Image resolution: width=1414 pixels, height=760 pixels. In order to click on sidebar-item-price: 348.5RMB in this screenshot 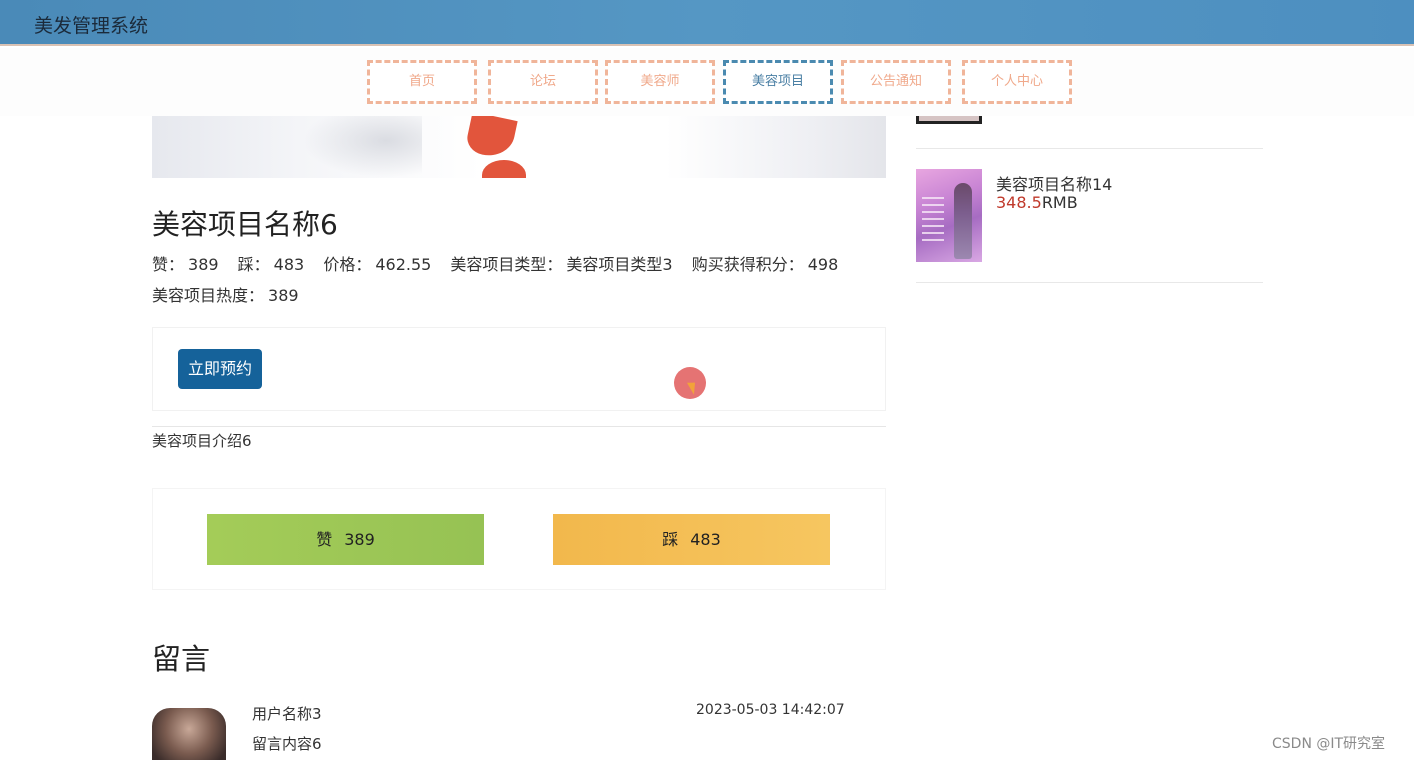, I will do `click(1037, 202)`.